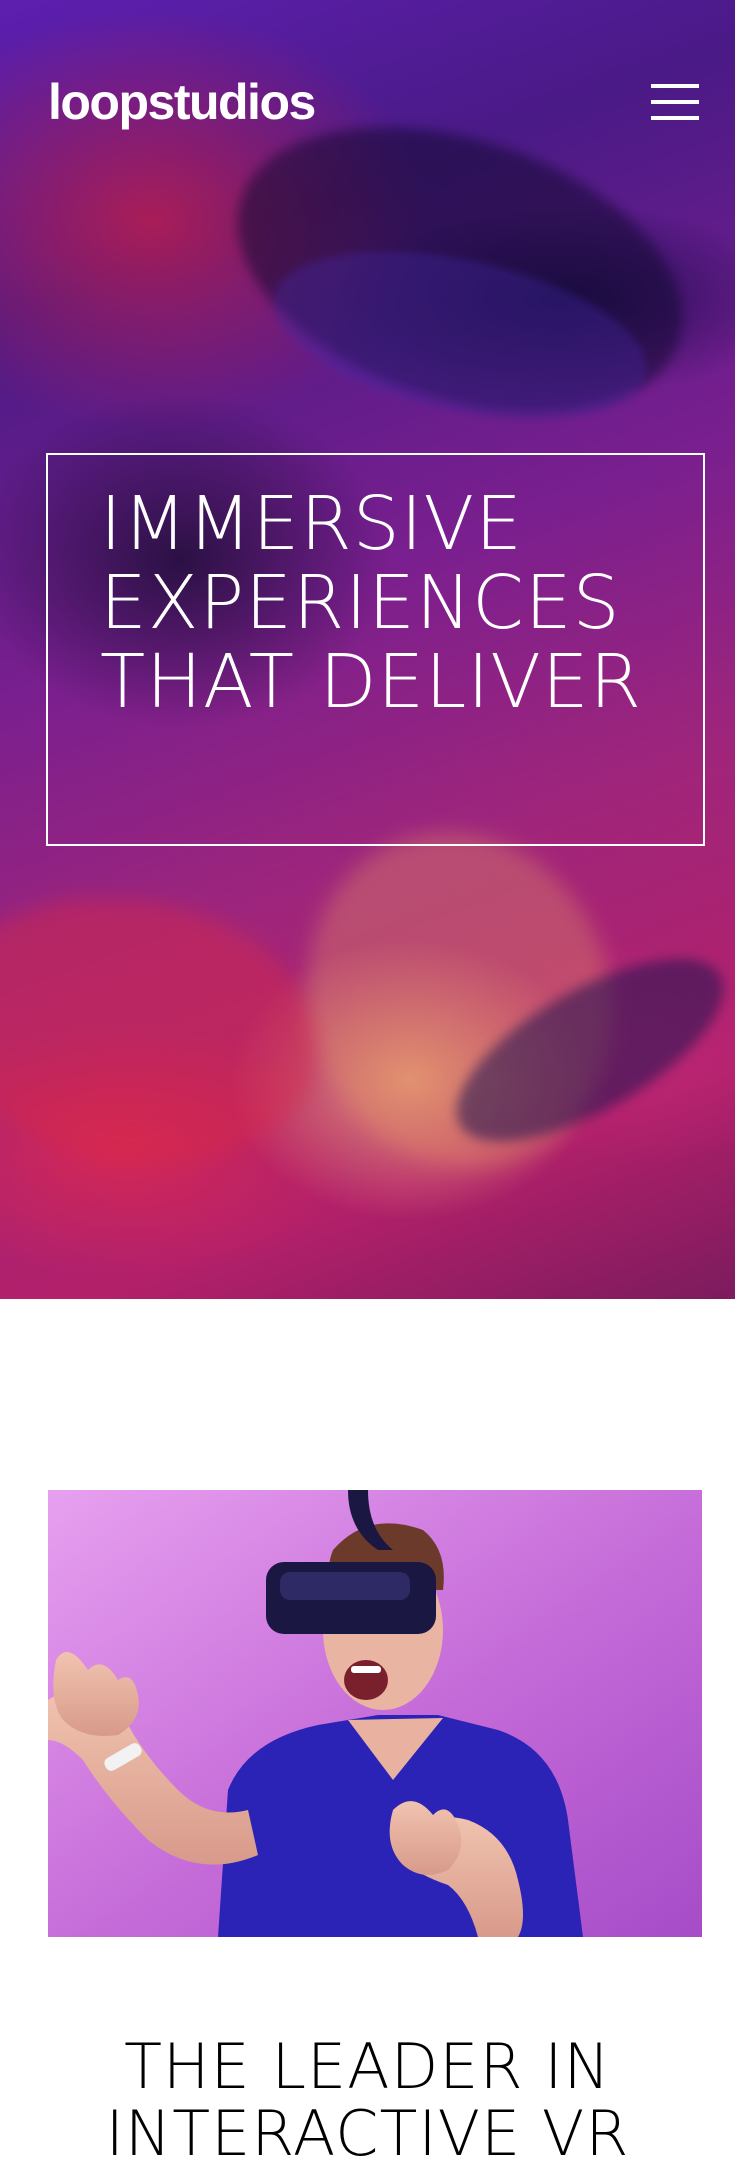 Image resolution: width=735 pixels, height=2175 pixels. I want to click on vr-headset-panel, so click(345, 1586).